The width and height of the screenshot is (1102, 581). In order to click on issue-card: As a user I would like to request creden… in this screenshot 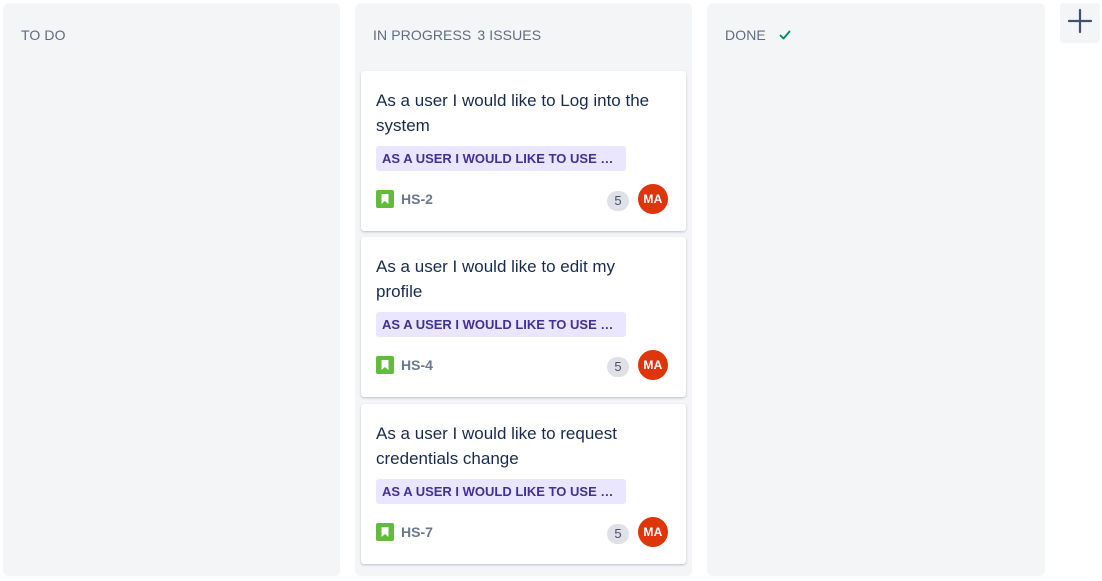, I will do `click(523, 484)`.